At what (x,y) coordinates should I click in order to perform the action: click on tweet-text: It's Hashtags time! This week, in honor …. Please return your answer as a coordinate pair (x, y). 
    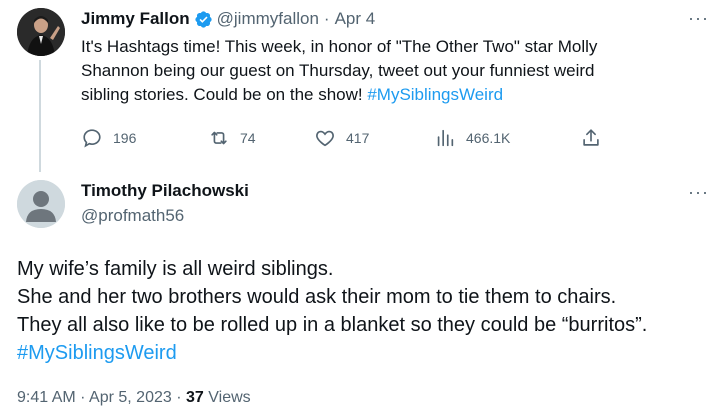
    Looking at the image, I should click on (391, 71).